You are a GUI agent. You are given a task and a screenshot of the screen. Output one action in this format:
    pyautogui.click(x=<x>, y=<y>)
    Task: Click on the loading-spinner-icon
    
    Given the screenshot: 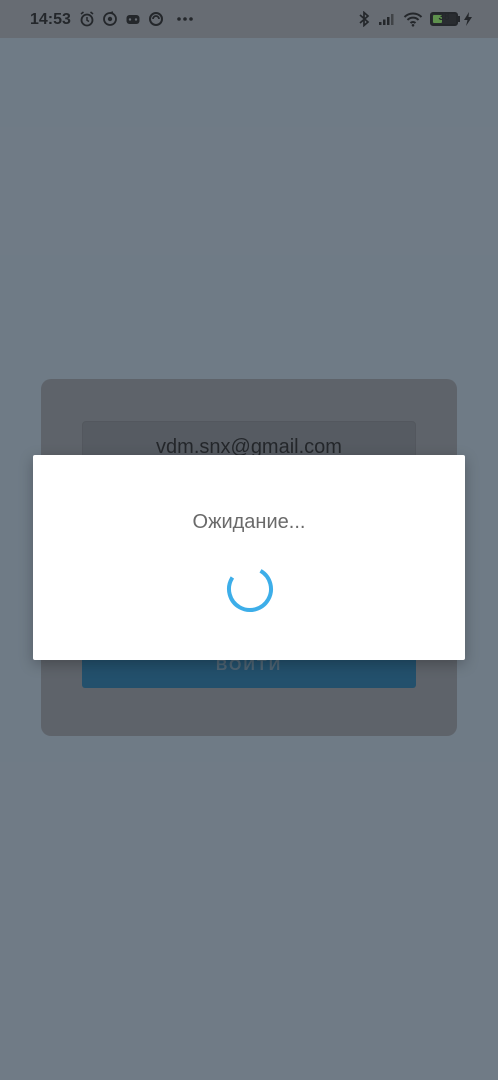 What is the action you would take?
    pyautogui.click(x=250, y=589)
    